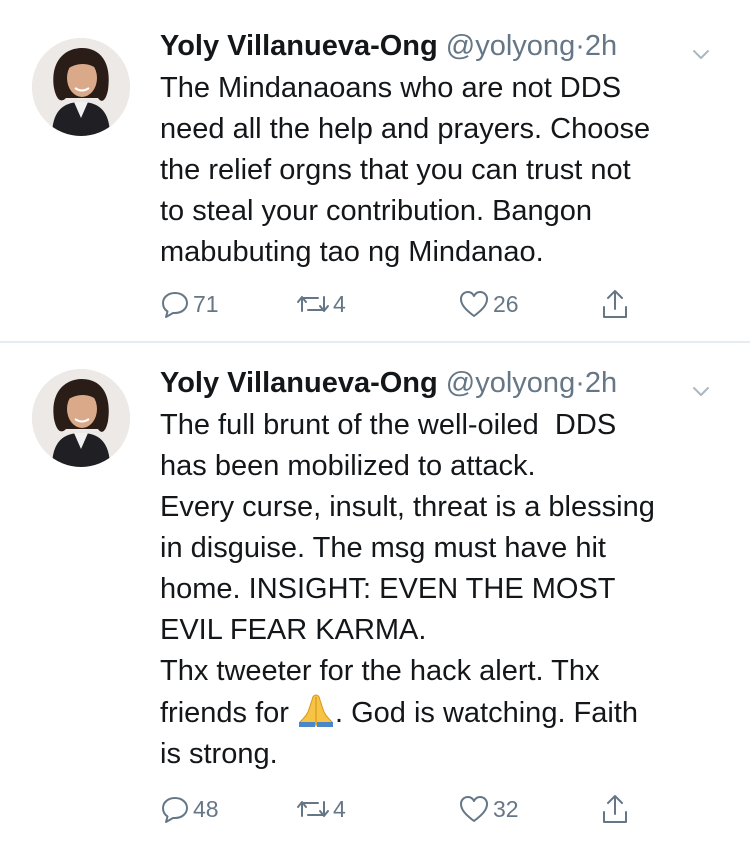 Image resolution: width=750 pixels, height=841 pixels. What do you see at coordinates (206, 303) in the screenshot?
I see `reply-count: 71` at bounding box center [206, 303].